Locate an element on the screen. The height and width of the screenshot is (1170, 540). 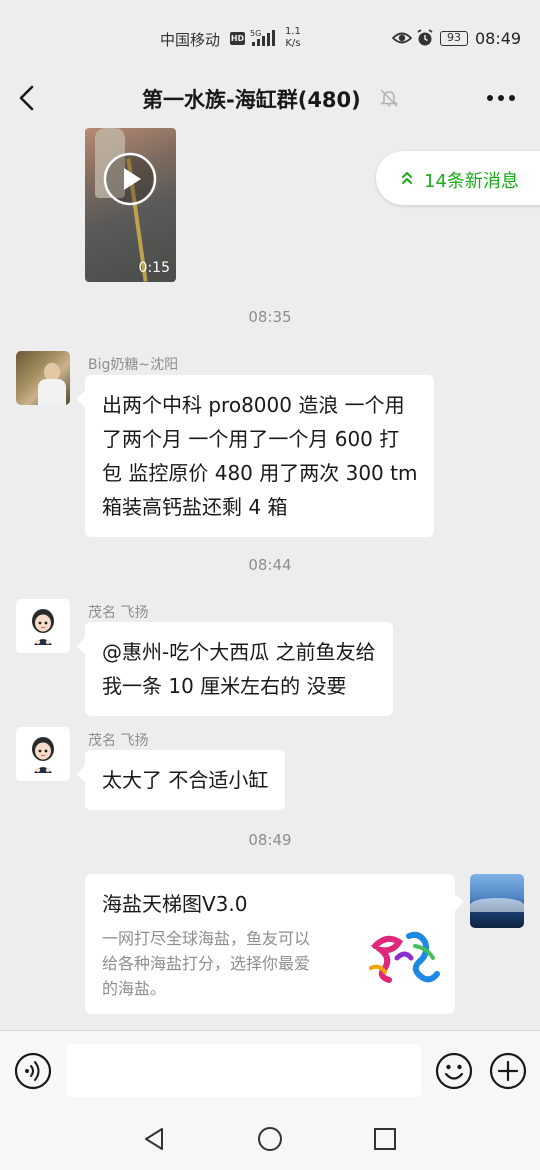
card-desc-line: 的海盐。 is located at coordinates (134, 988).